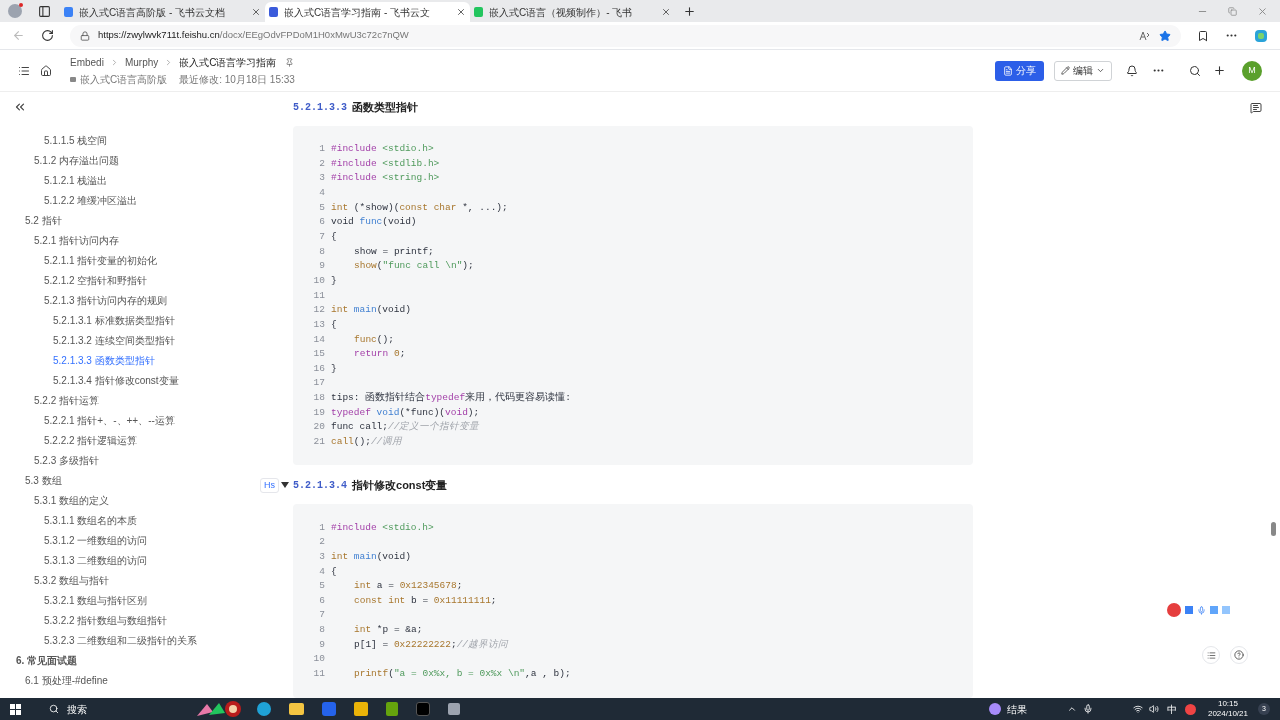  I want to click on outline-item: 5.3.2.1 数组与指针区别, so click(129, 600).